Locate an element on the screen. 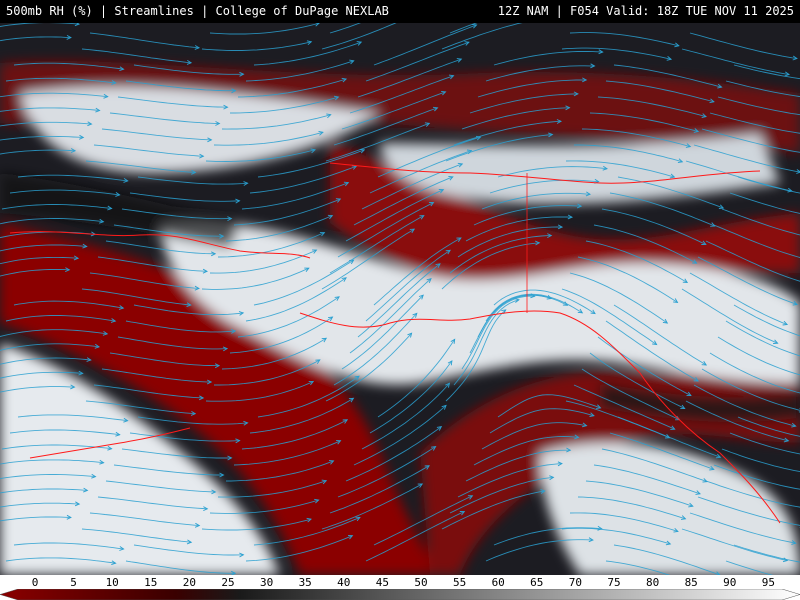 The width and height of the screenshot is (800, 600). legend-tick-label: 5 is located at coordinates (73, 582).